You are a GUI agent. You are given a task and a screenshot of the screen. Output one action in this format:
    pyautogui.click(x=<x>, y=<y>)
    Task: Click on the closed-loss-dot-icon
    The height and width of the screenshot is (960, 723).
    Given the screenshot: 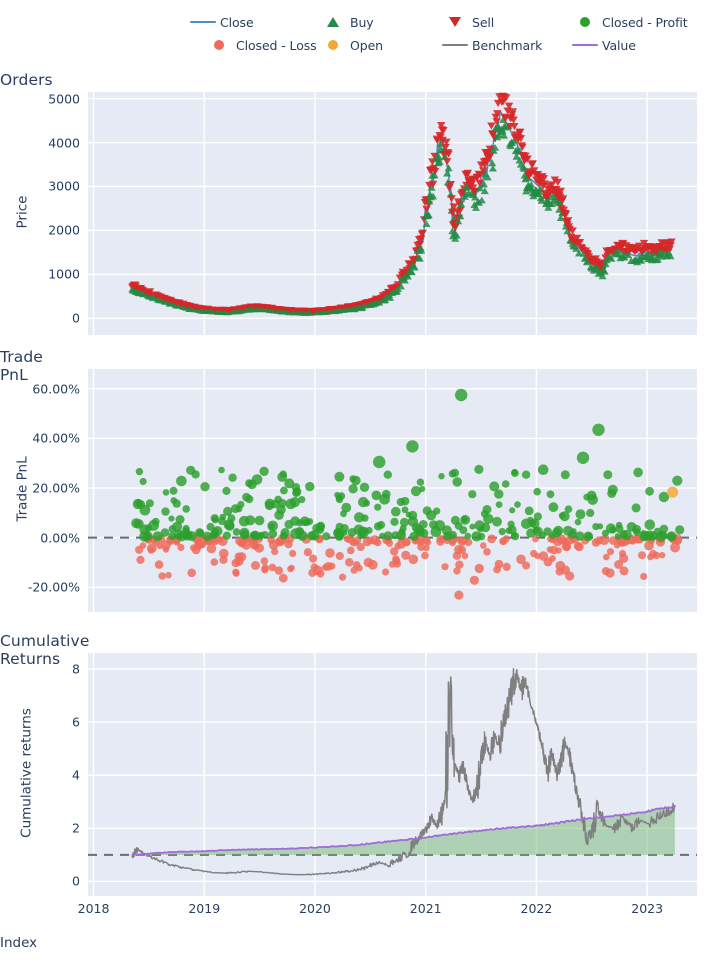 What is the action you would take?
    pyautogui.click(x=219, y=45)
    